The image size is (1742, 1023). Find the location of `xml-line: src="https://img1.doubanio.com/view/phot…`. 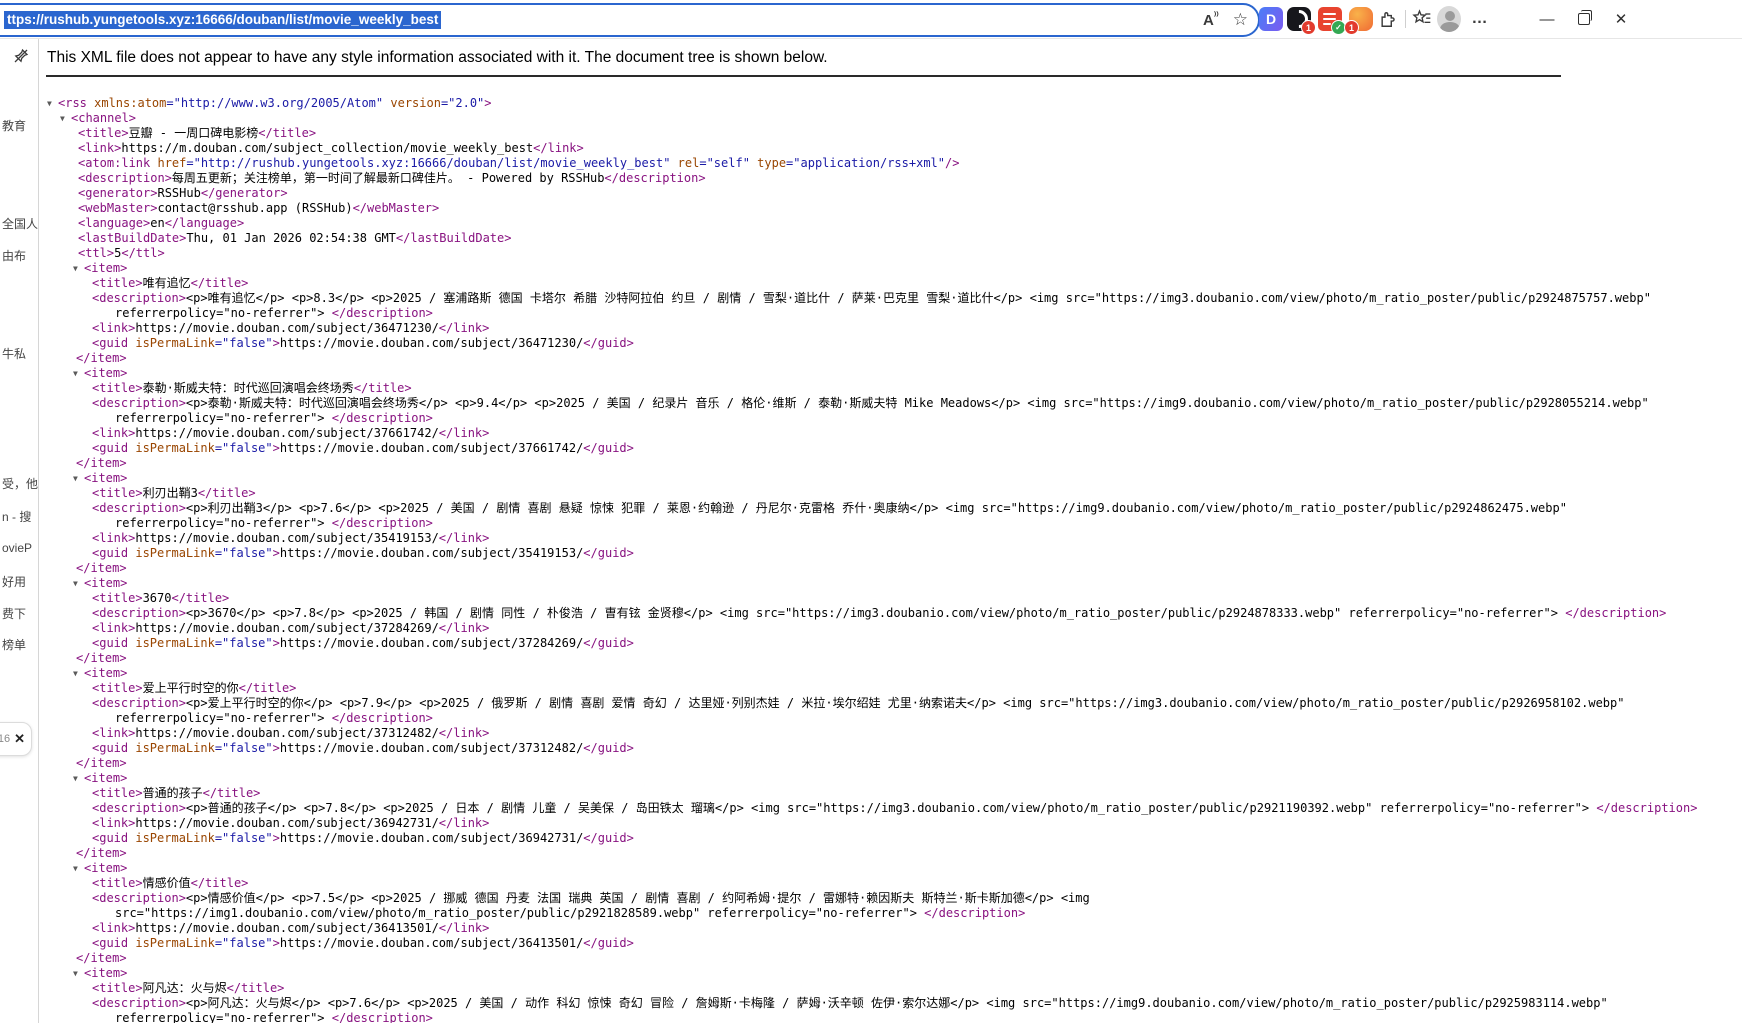

xml-line: src="https://img1.doubanio.com/view/phot… is located at coordinates (570, 913).